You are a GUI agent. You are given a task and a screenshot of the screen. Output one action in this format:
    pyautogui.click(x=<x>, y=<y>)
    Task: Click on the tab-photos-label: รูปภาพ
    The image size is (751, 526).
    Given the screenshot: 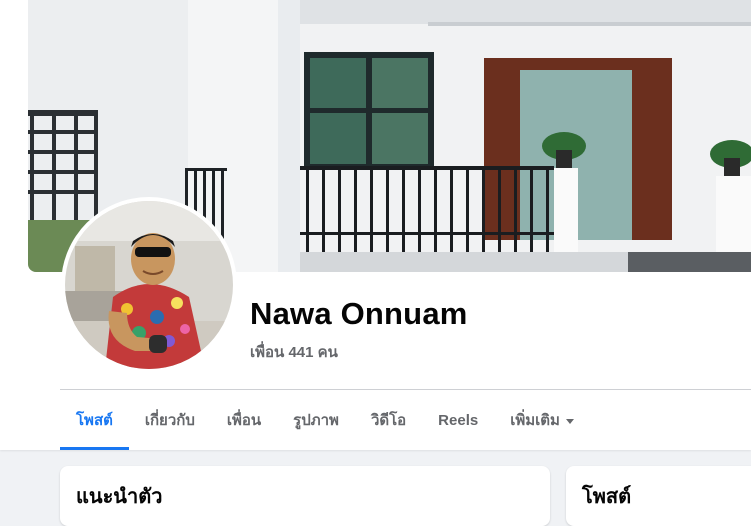 What is the action you would take?
    pyautogui.click(x=316, y=420)
    